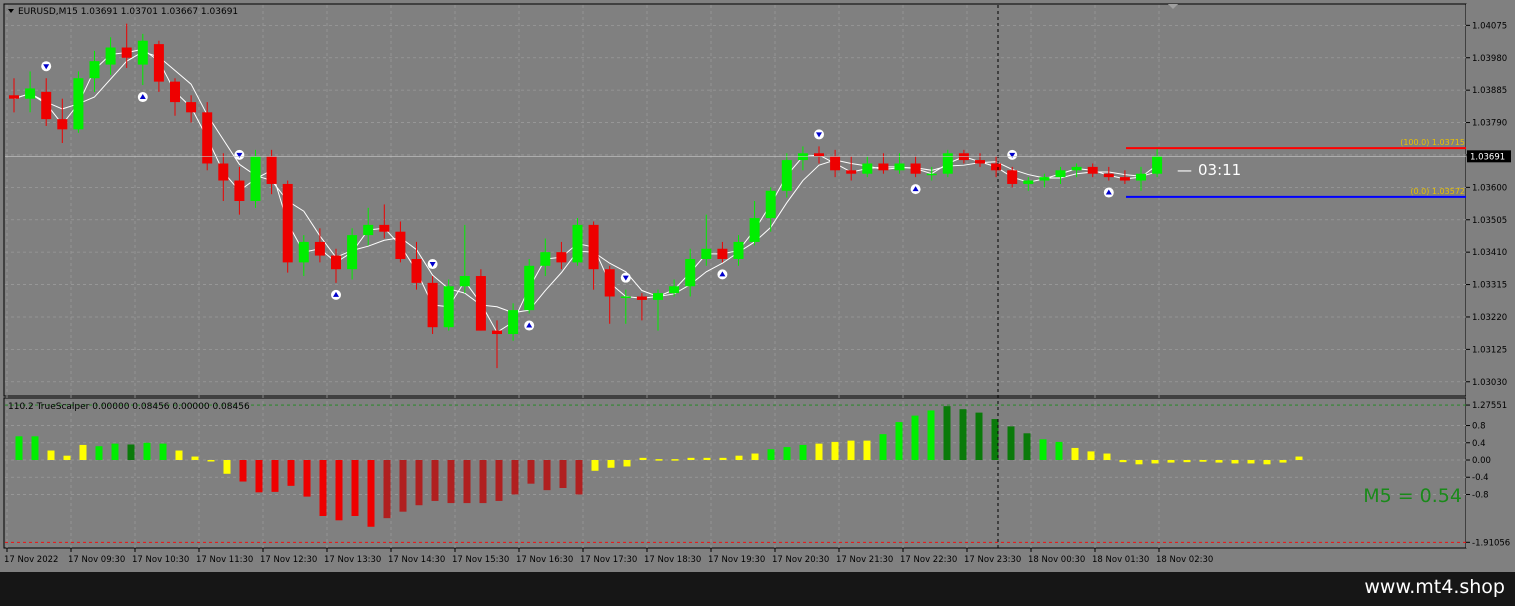 The width and height of the screenshot is (1515, 606). What do you see at coordinates (1480, 495) in the screenshot?
I see `indicator-tick-label: -0.8` at bounding box center [1480, 495].